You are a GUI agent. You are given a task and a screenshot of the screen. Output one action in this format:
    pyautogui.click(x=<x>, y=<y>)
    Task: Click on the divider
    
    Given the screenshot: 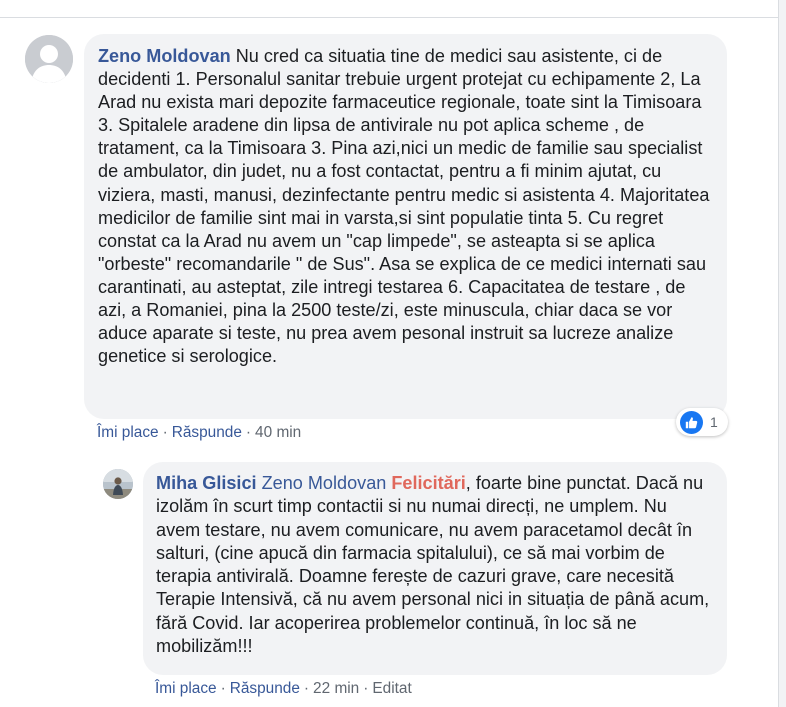 What is the action you would take?
    pyautogui.click(x=389, y=17)
    